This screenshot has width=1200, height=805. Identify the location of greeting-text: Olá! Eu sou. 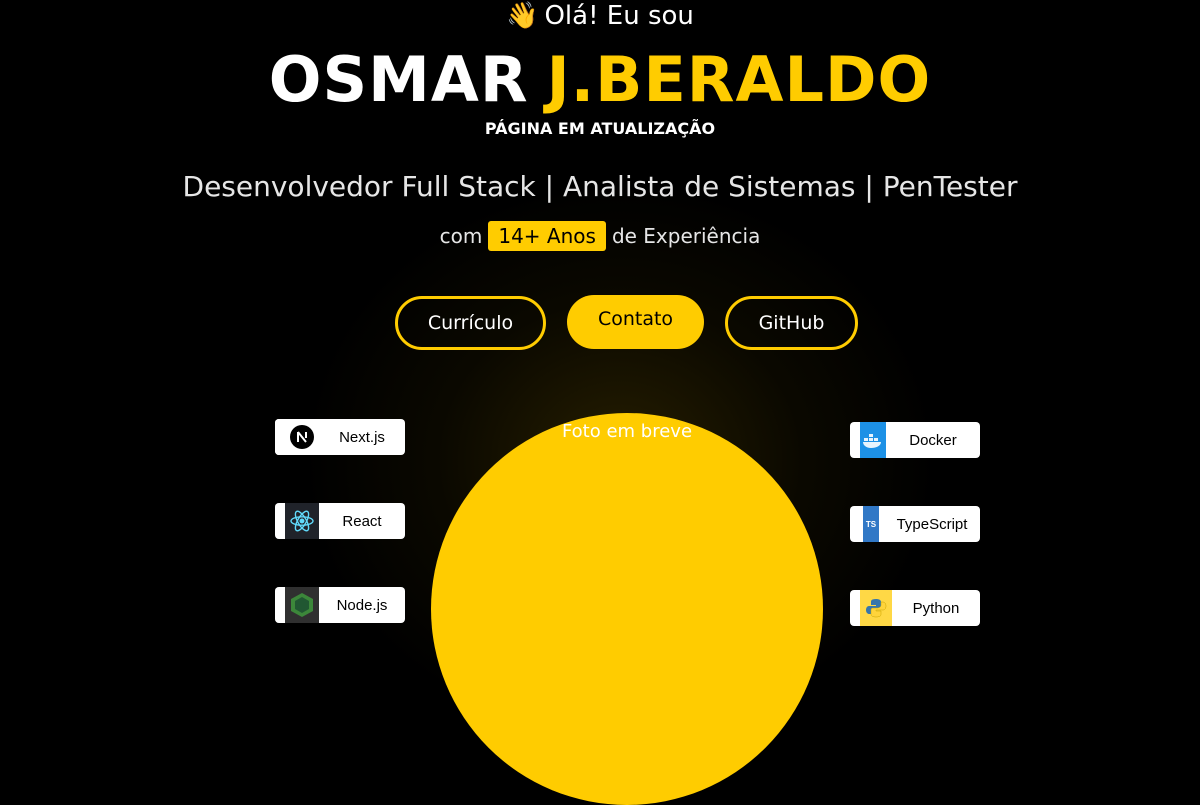
(619, 16).